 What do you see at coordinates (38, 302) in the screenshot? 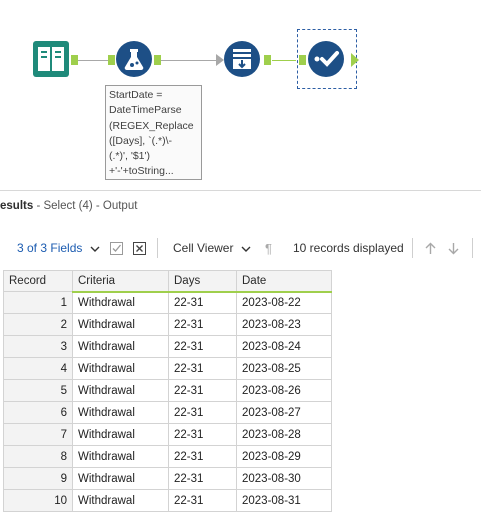
I see `cell-record: 1` at bounding box center [38, 302].